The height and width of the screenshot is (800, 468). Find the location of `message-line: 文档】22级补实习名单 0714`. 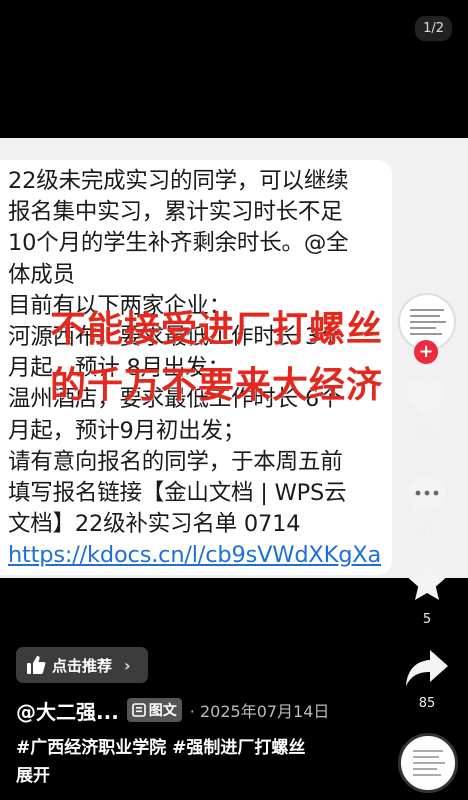

message-line: 文档】22级补实习名单 0714 is located at coordinates (154, 524).